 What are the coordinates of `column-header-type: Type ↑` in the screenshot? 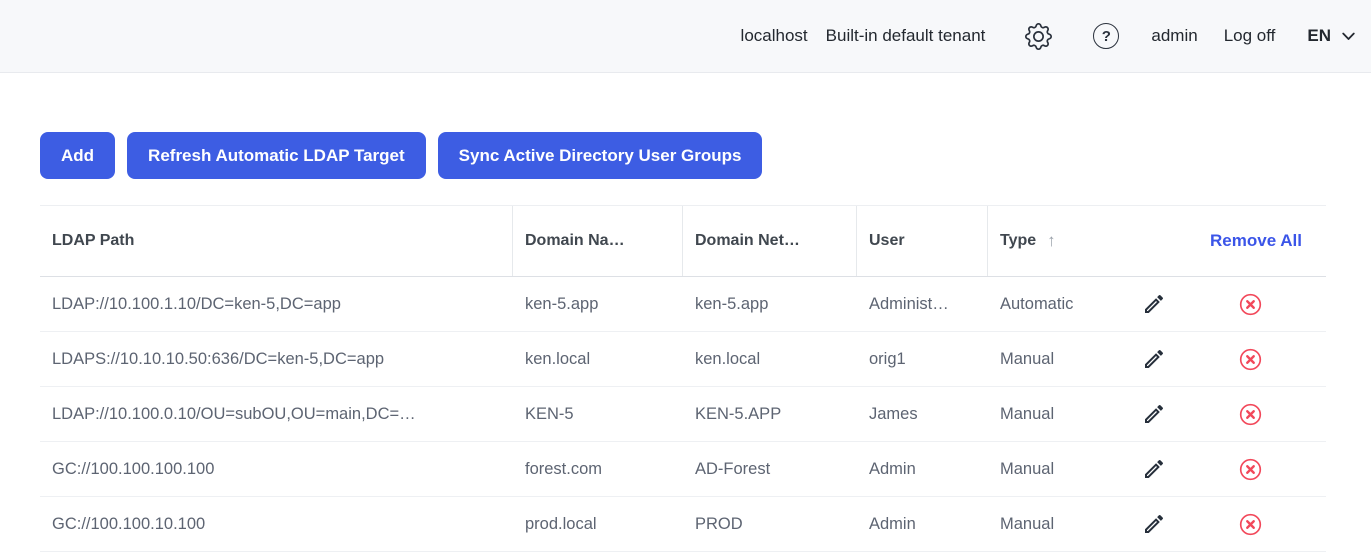 It's located at (1048, 241).